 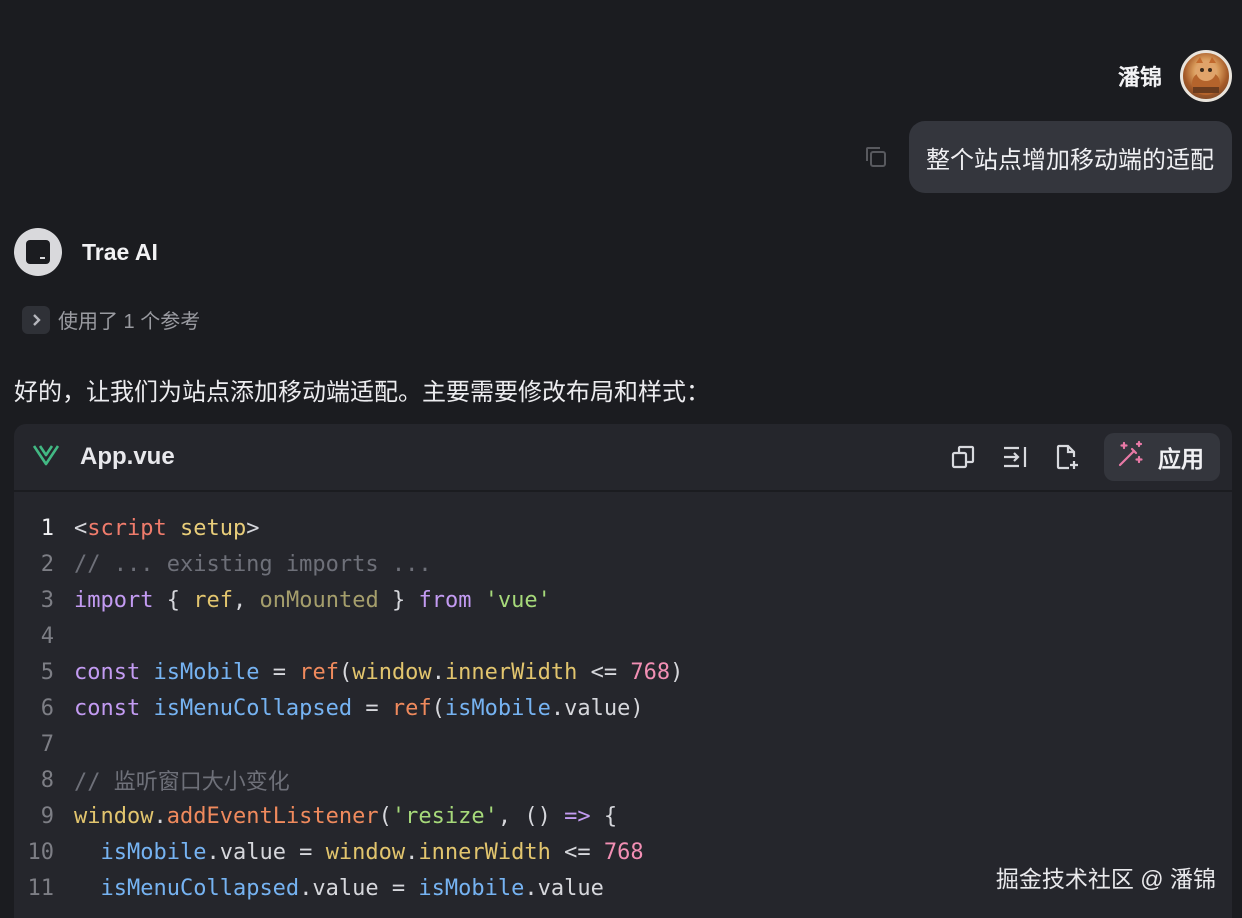 I want to click on code-text: <script setup>, so click(x=167, y=528).